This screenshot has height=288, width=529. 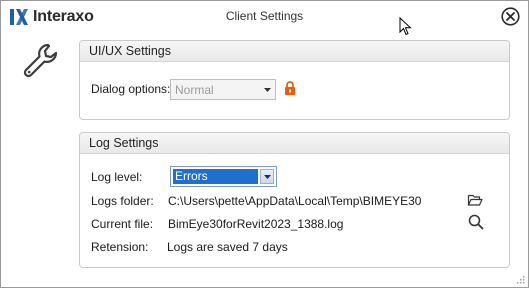 What do you see at coordinates (256, 224) in the screenshot?
I see `current-file-name: BimEye30forRevit2023_1388.log` at bounding box center [256, 224].